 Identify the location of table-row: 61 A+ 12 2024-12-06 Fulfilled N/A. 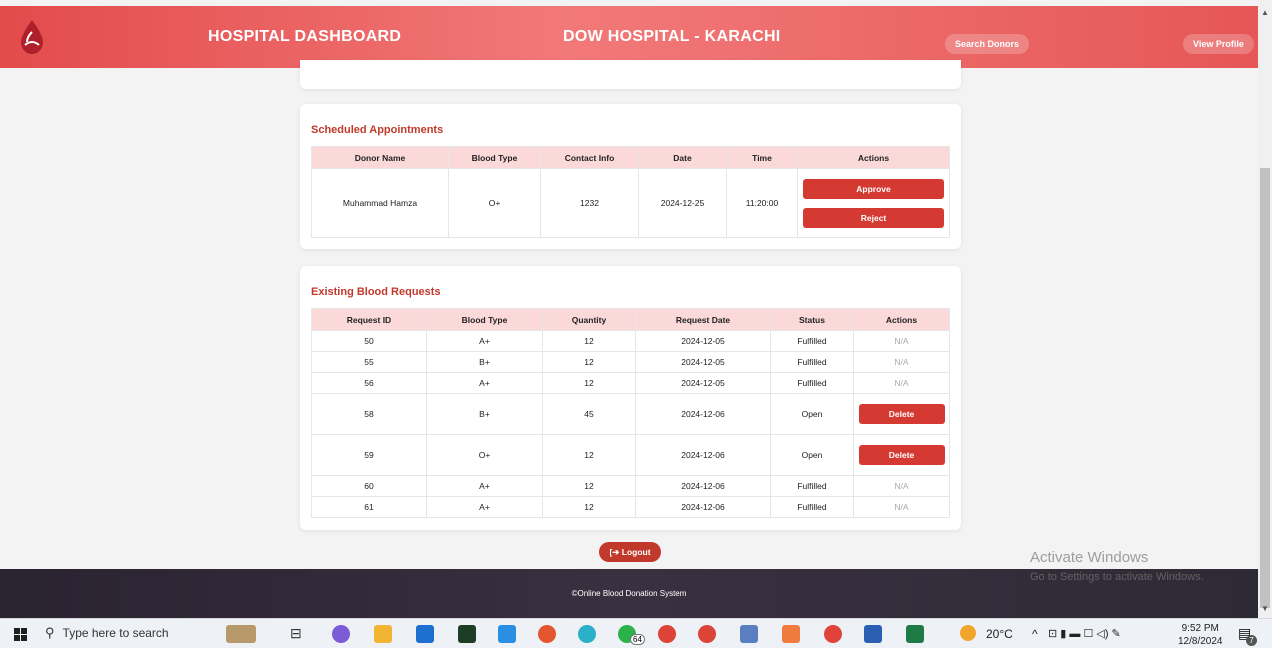
(630, 507).